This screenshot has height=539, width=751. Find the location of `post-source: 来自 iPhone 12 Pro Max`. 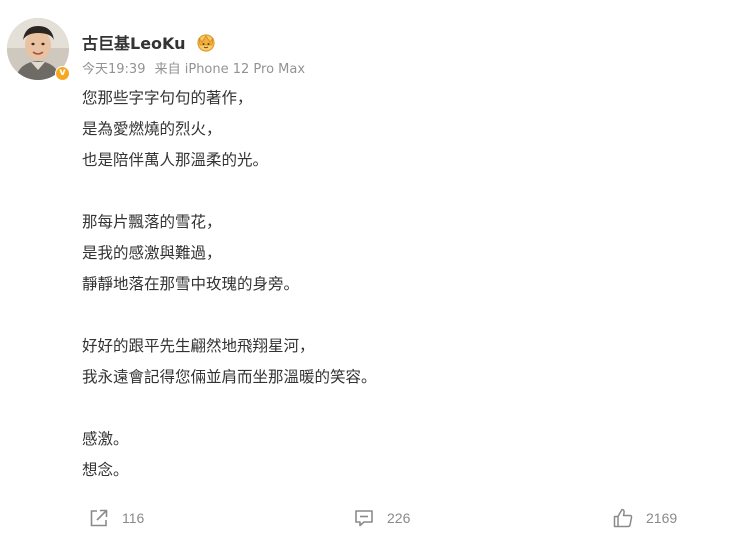

post-source: 来自 iPhone 12 Pro Max is located at coordinates (230, 69).